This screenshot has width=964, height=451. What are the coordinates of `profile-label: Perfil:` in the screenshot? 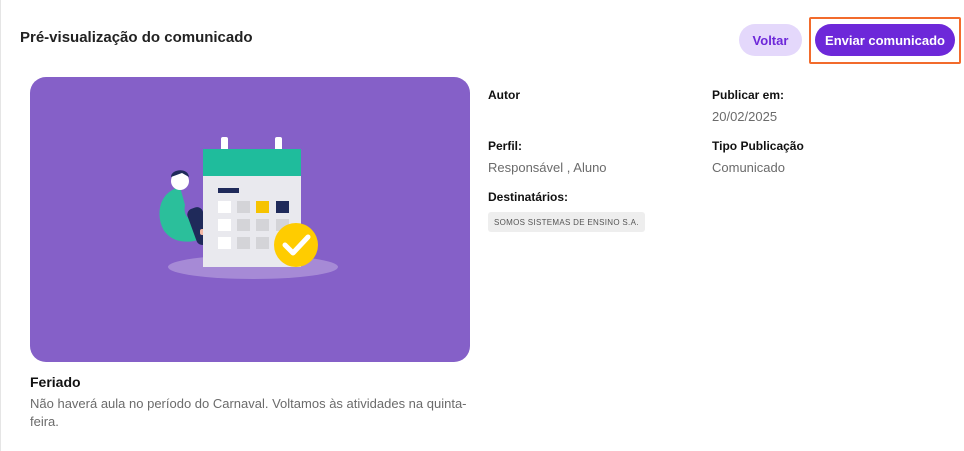 It's located at (505, 146).